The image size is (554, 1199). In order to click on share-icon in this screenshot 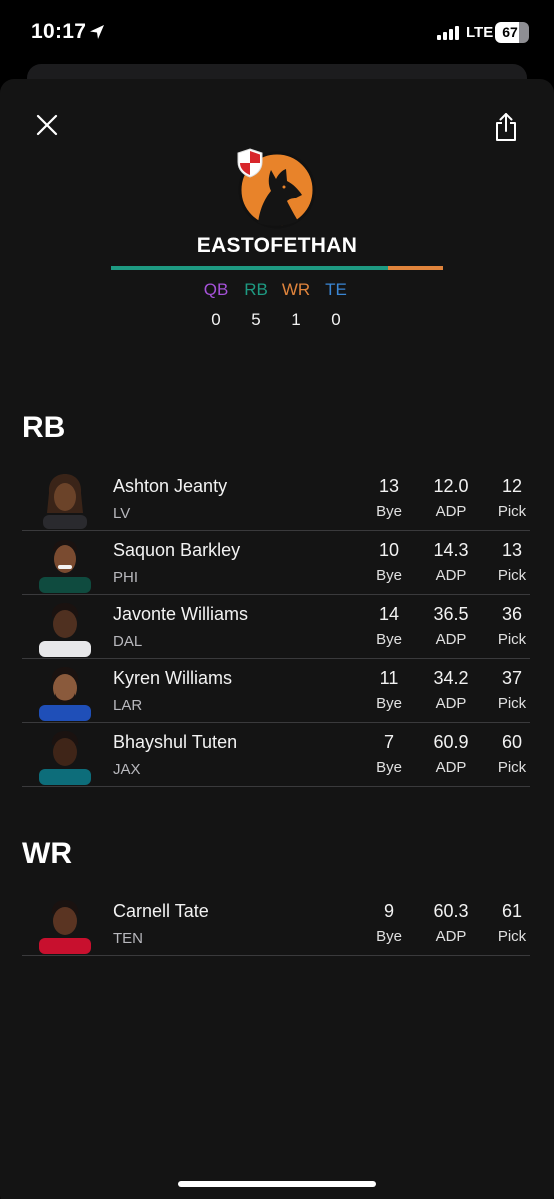, I will do `click(506, 127)`.